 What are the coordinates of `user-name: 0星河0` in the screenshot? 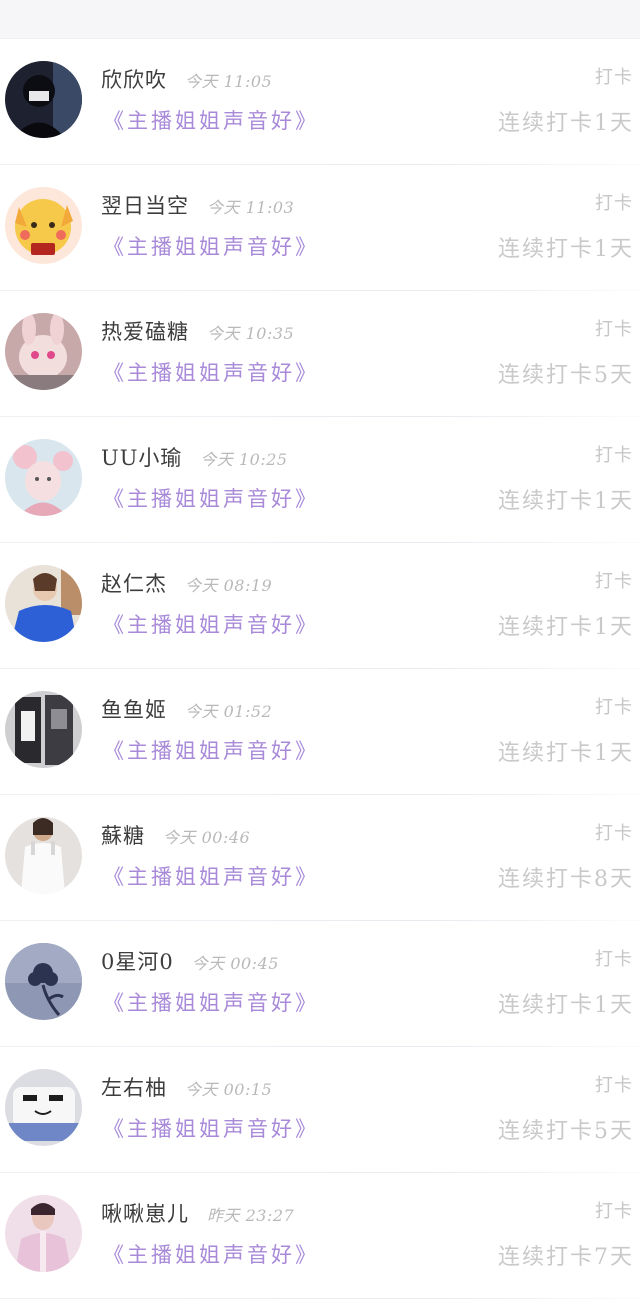 It's located at (137, 961).